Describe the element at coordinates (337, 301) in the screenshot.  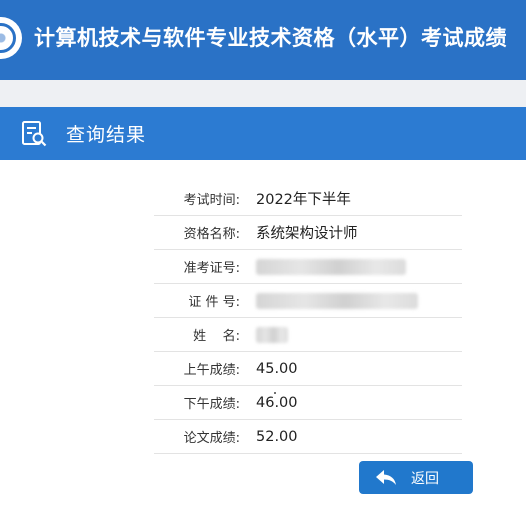
I see `redacted-id-number` at that location.